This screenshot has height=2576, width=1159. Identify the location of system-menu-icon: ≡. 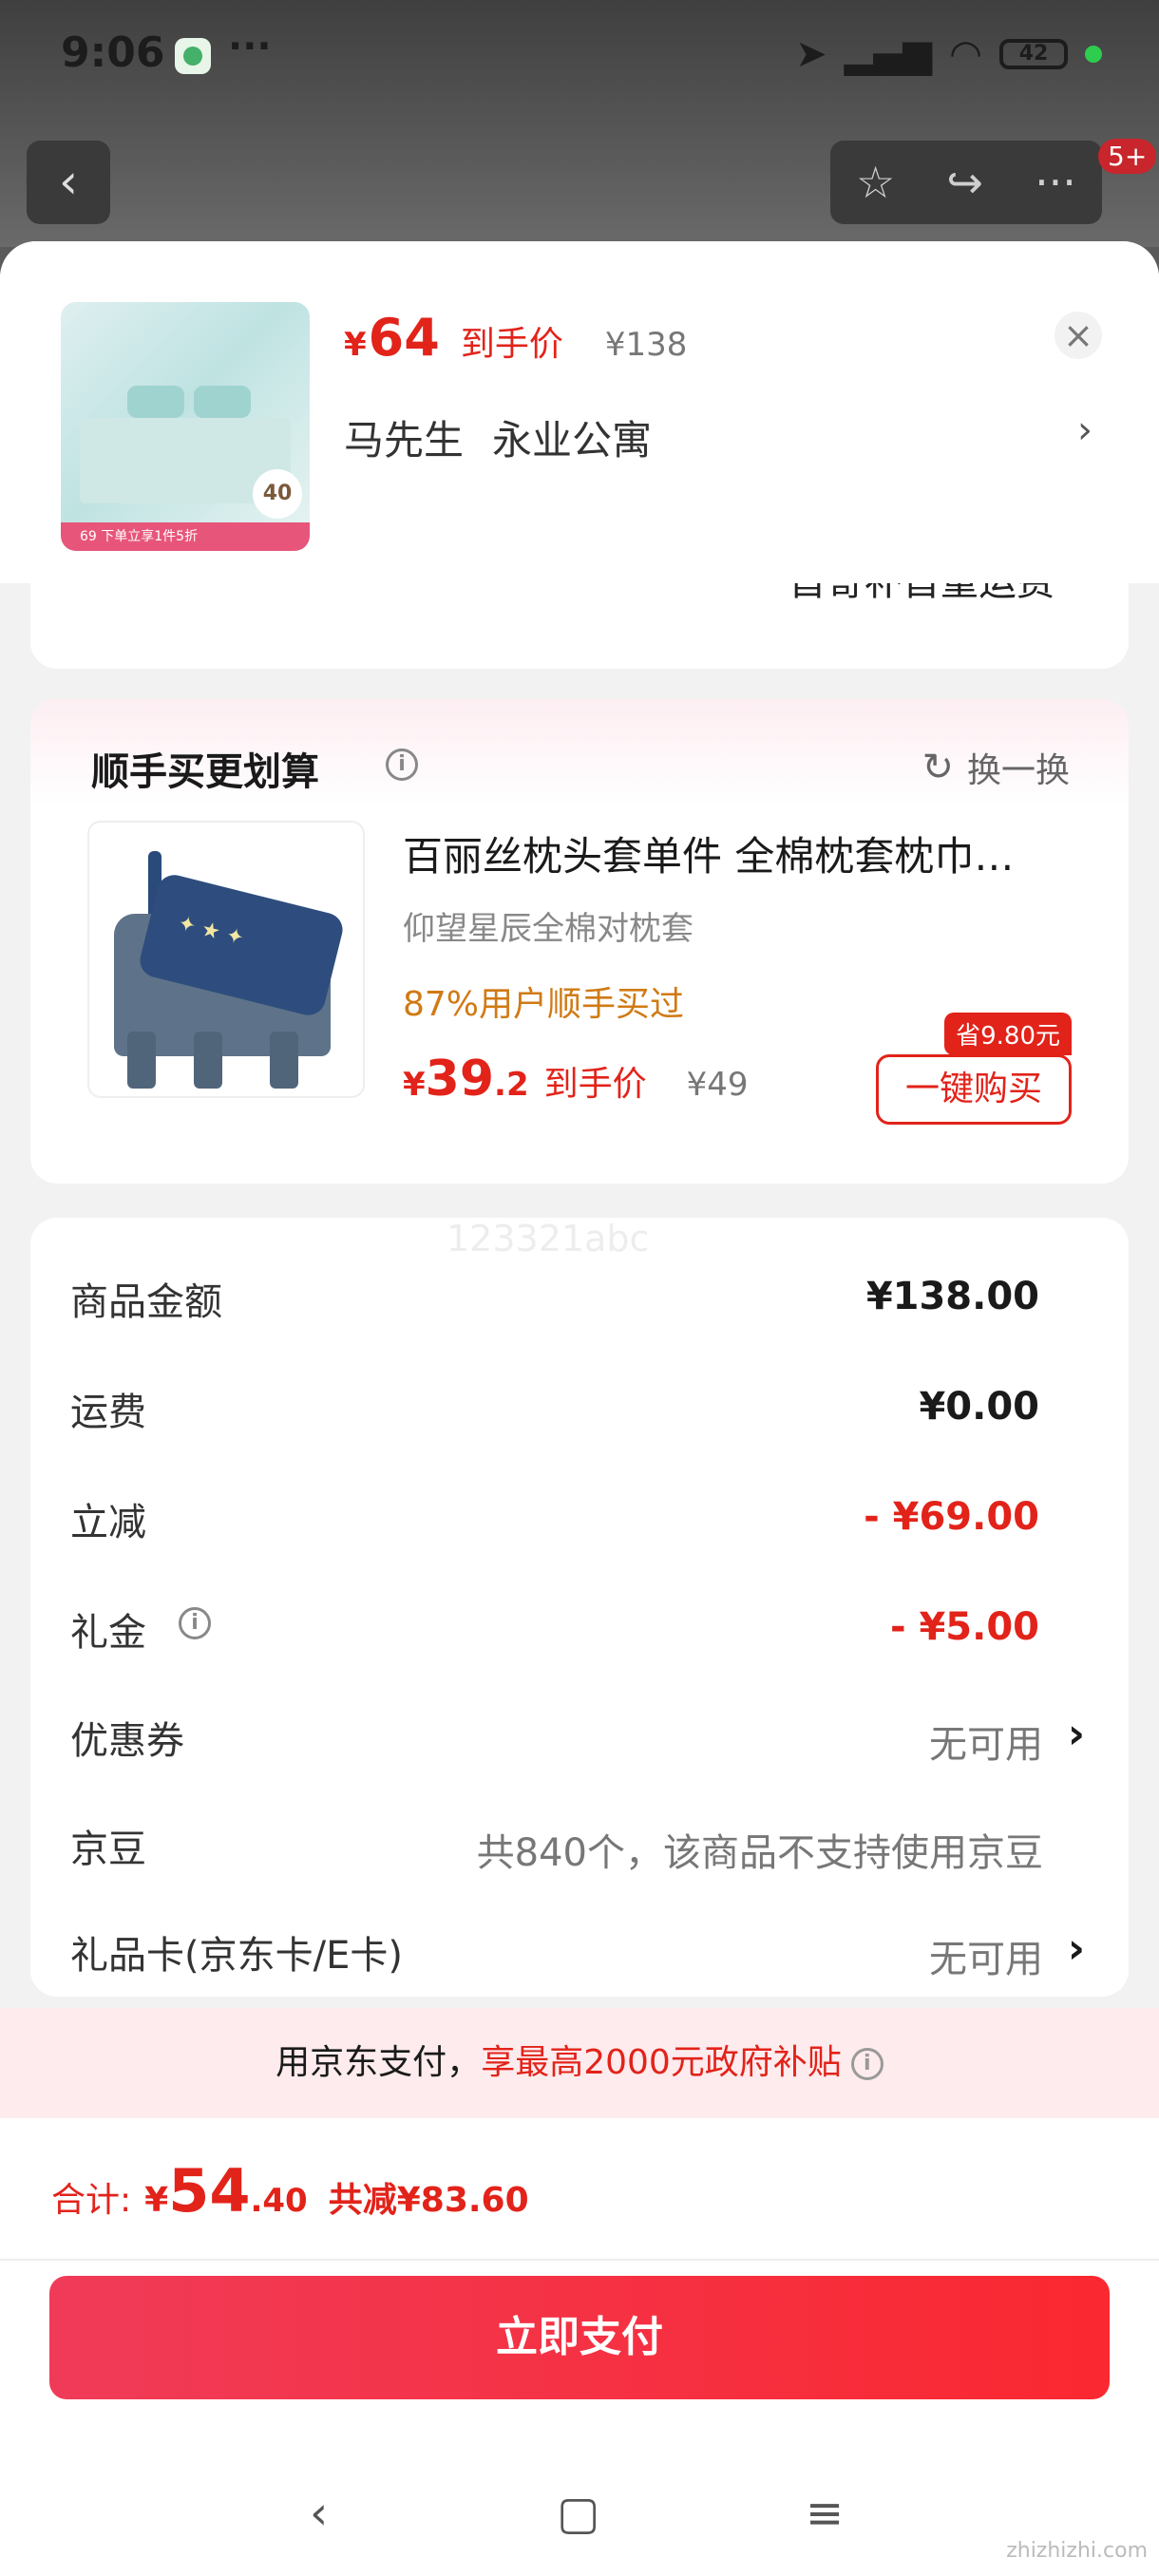
(825, 2513).